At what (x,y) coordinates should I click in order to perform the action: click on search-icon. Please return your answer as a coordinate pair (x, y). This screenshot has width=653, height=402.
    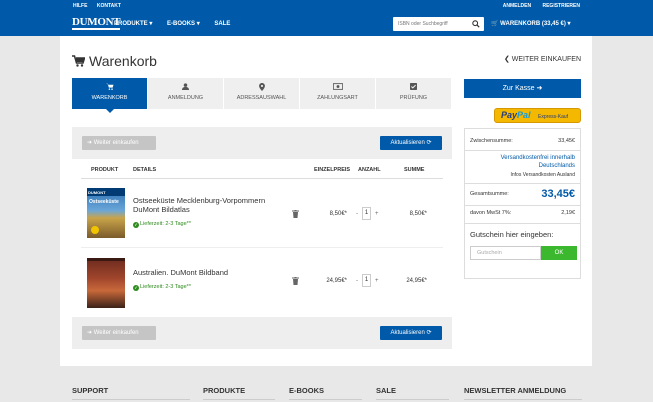
    Looking at the image, I should click on (476, 24).